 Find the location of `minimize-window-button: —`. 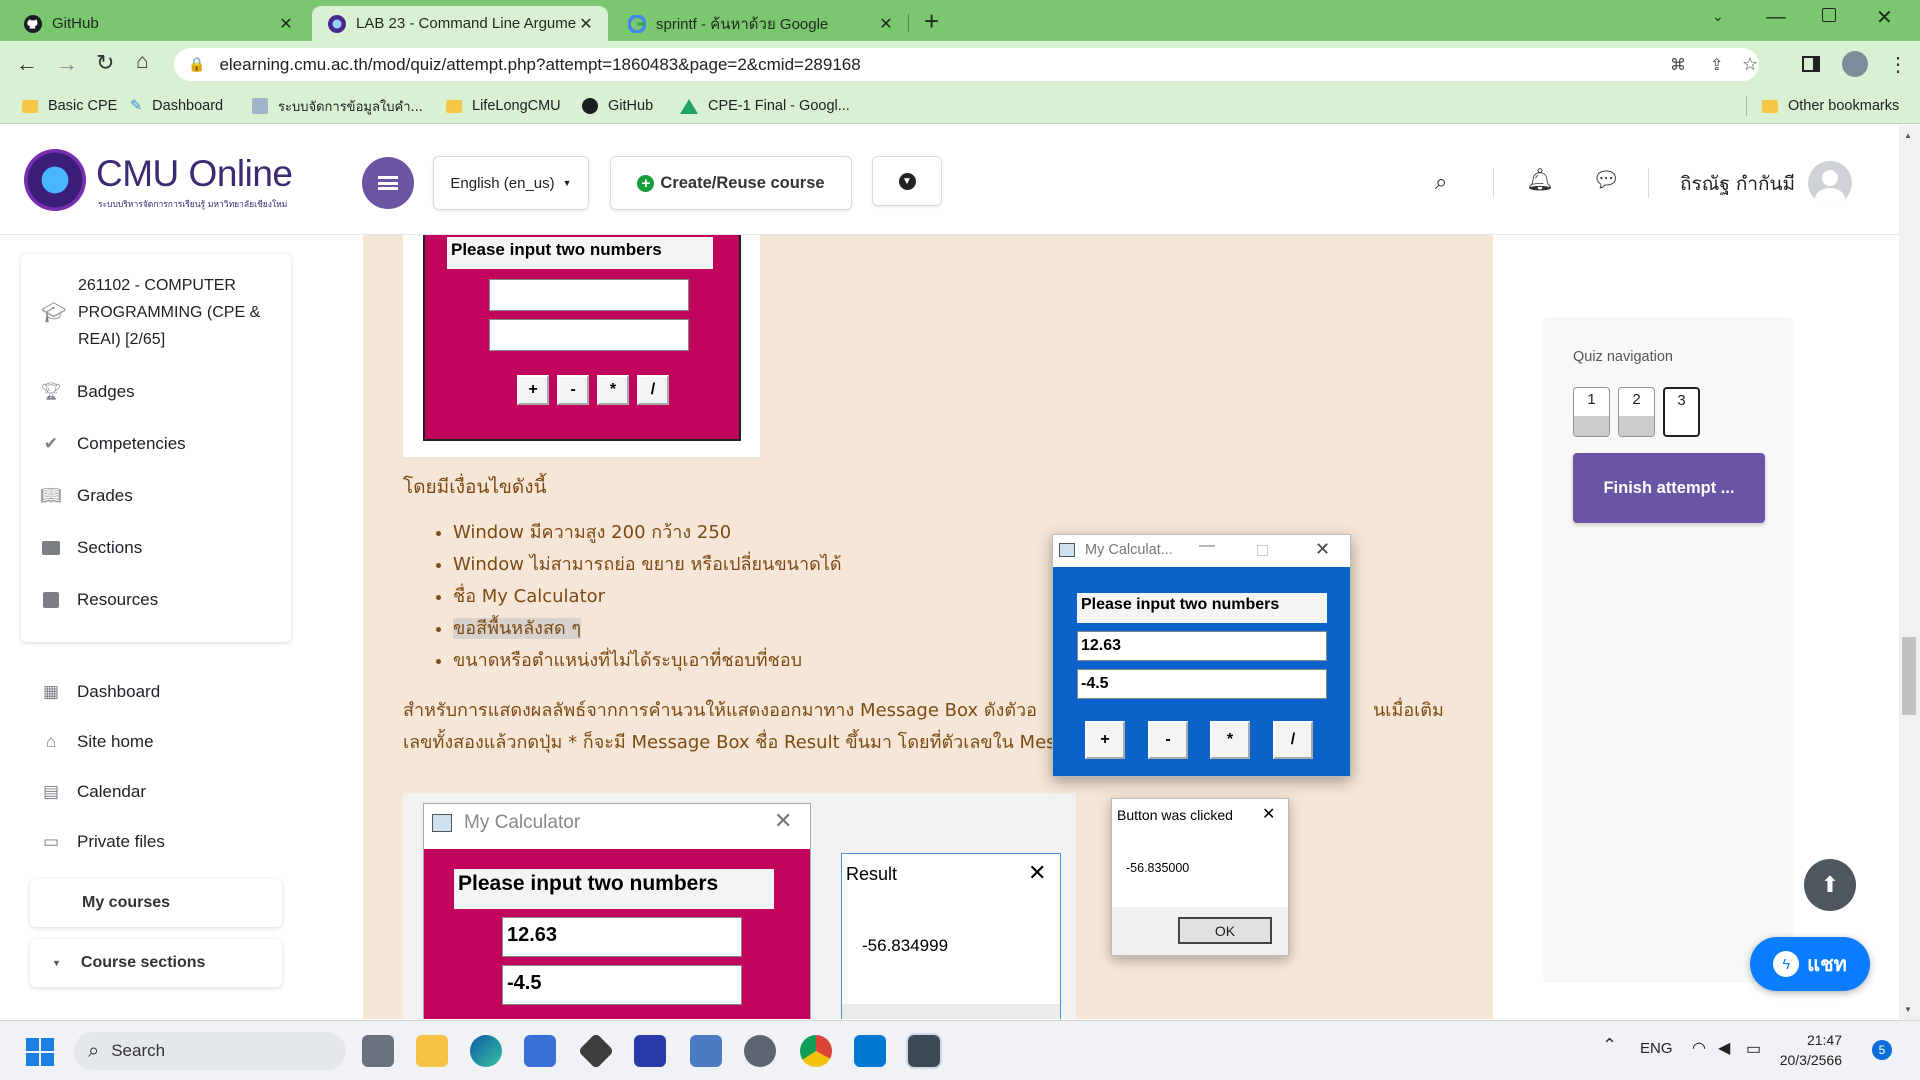

minimize-window-button: — is located at coordinates (1776, 17).